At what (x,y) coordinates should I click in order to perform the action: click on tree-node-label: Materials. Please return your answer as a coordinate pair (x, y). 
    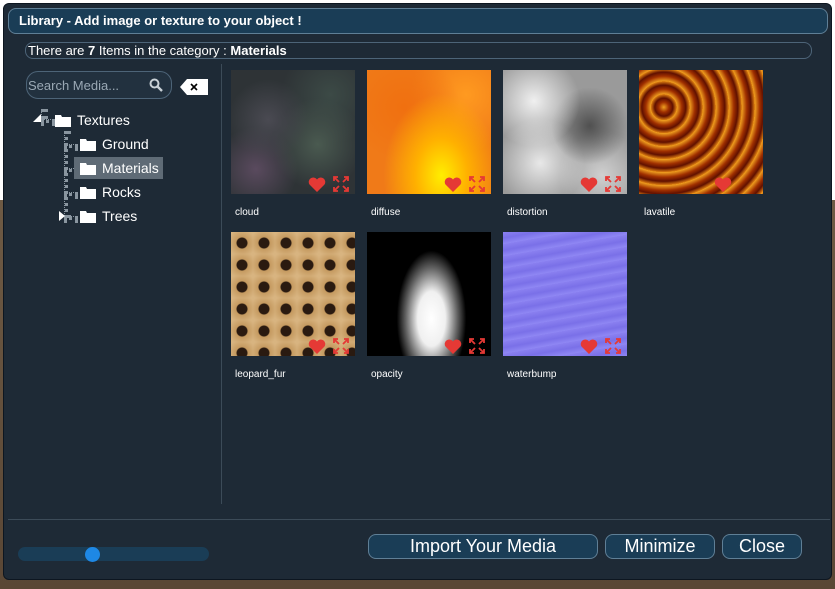
    Looking at the image, I should click on (130, 168).